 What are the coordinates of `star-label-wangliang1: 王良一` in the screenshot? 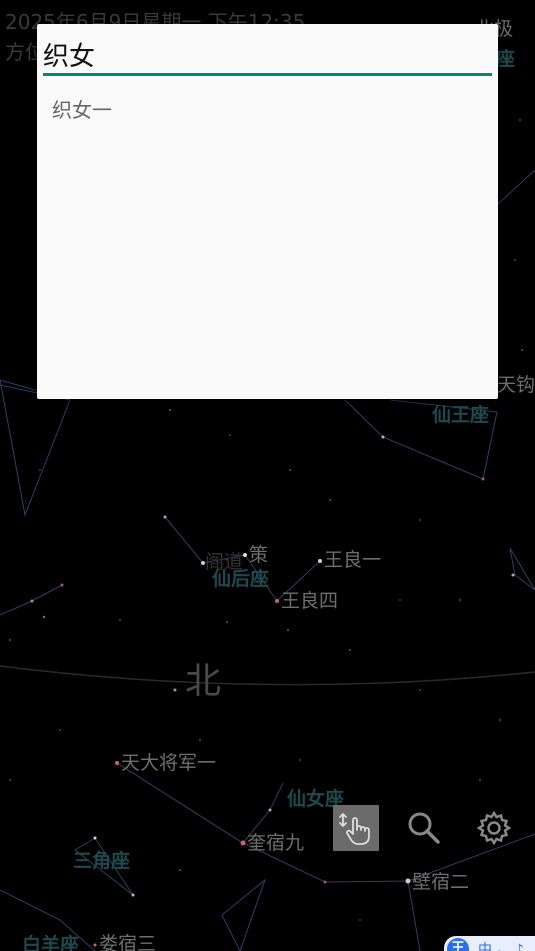 It's located at (352, 560).